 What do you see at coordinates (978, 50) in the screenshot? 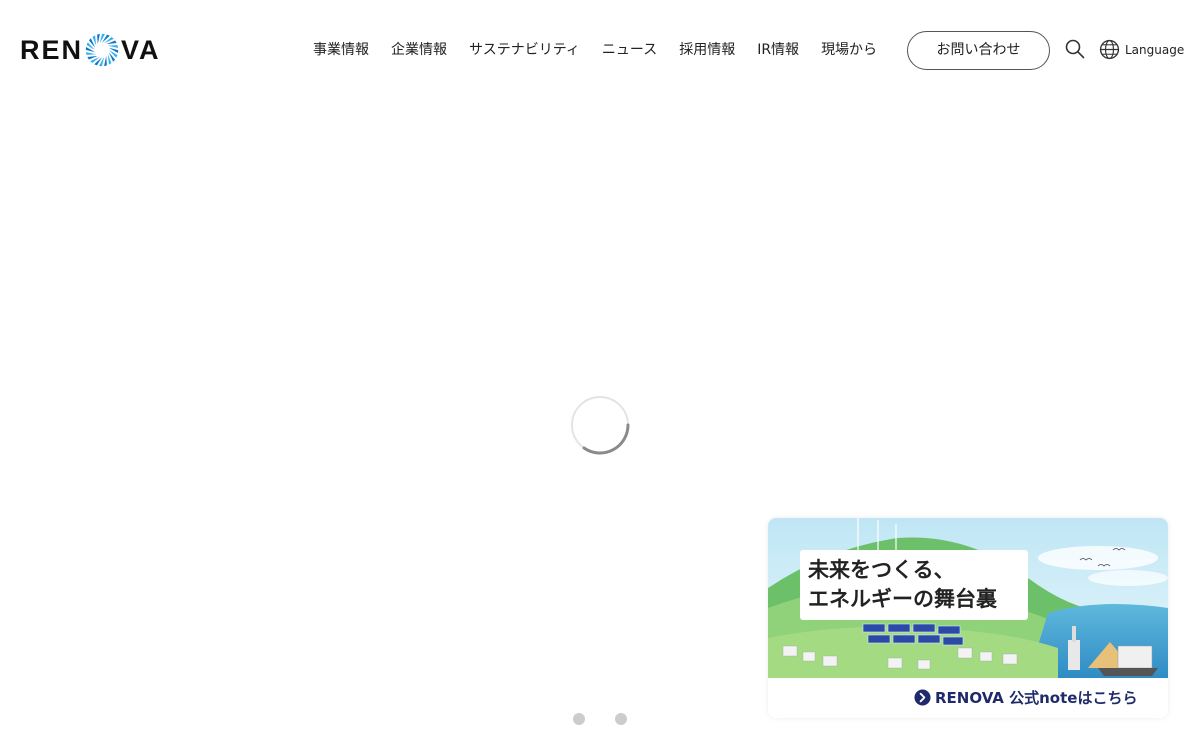
I see `contact-button: お問い合わせ` at bounding box center [978, 50].